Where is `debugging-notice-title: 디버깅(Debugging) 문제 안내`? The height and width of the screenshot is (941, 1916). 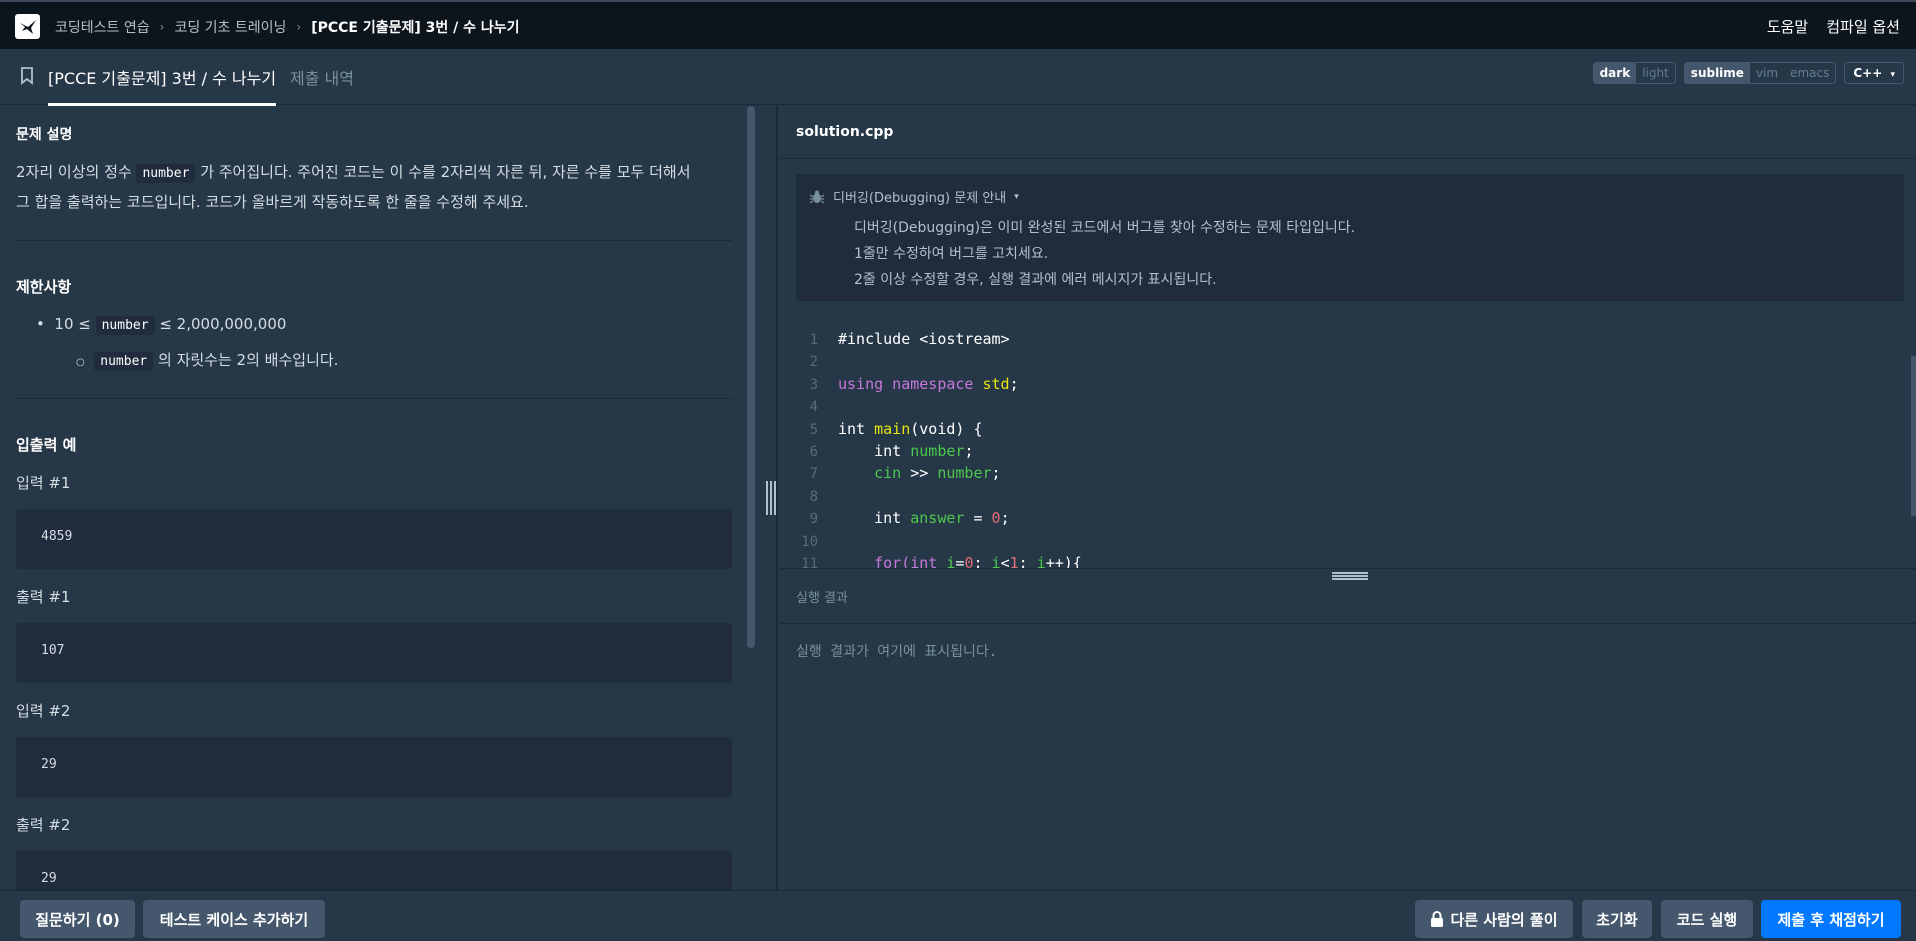 debugging-notice-title: 디버깅(Debugging) 문제 안내 is located at coordinates (920, 198).